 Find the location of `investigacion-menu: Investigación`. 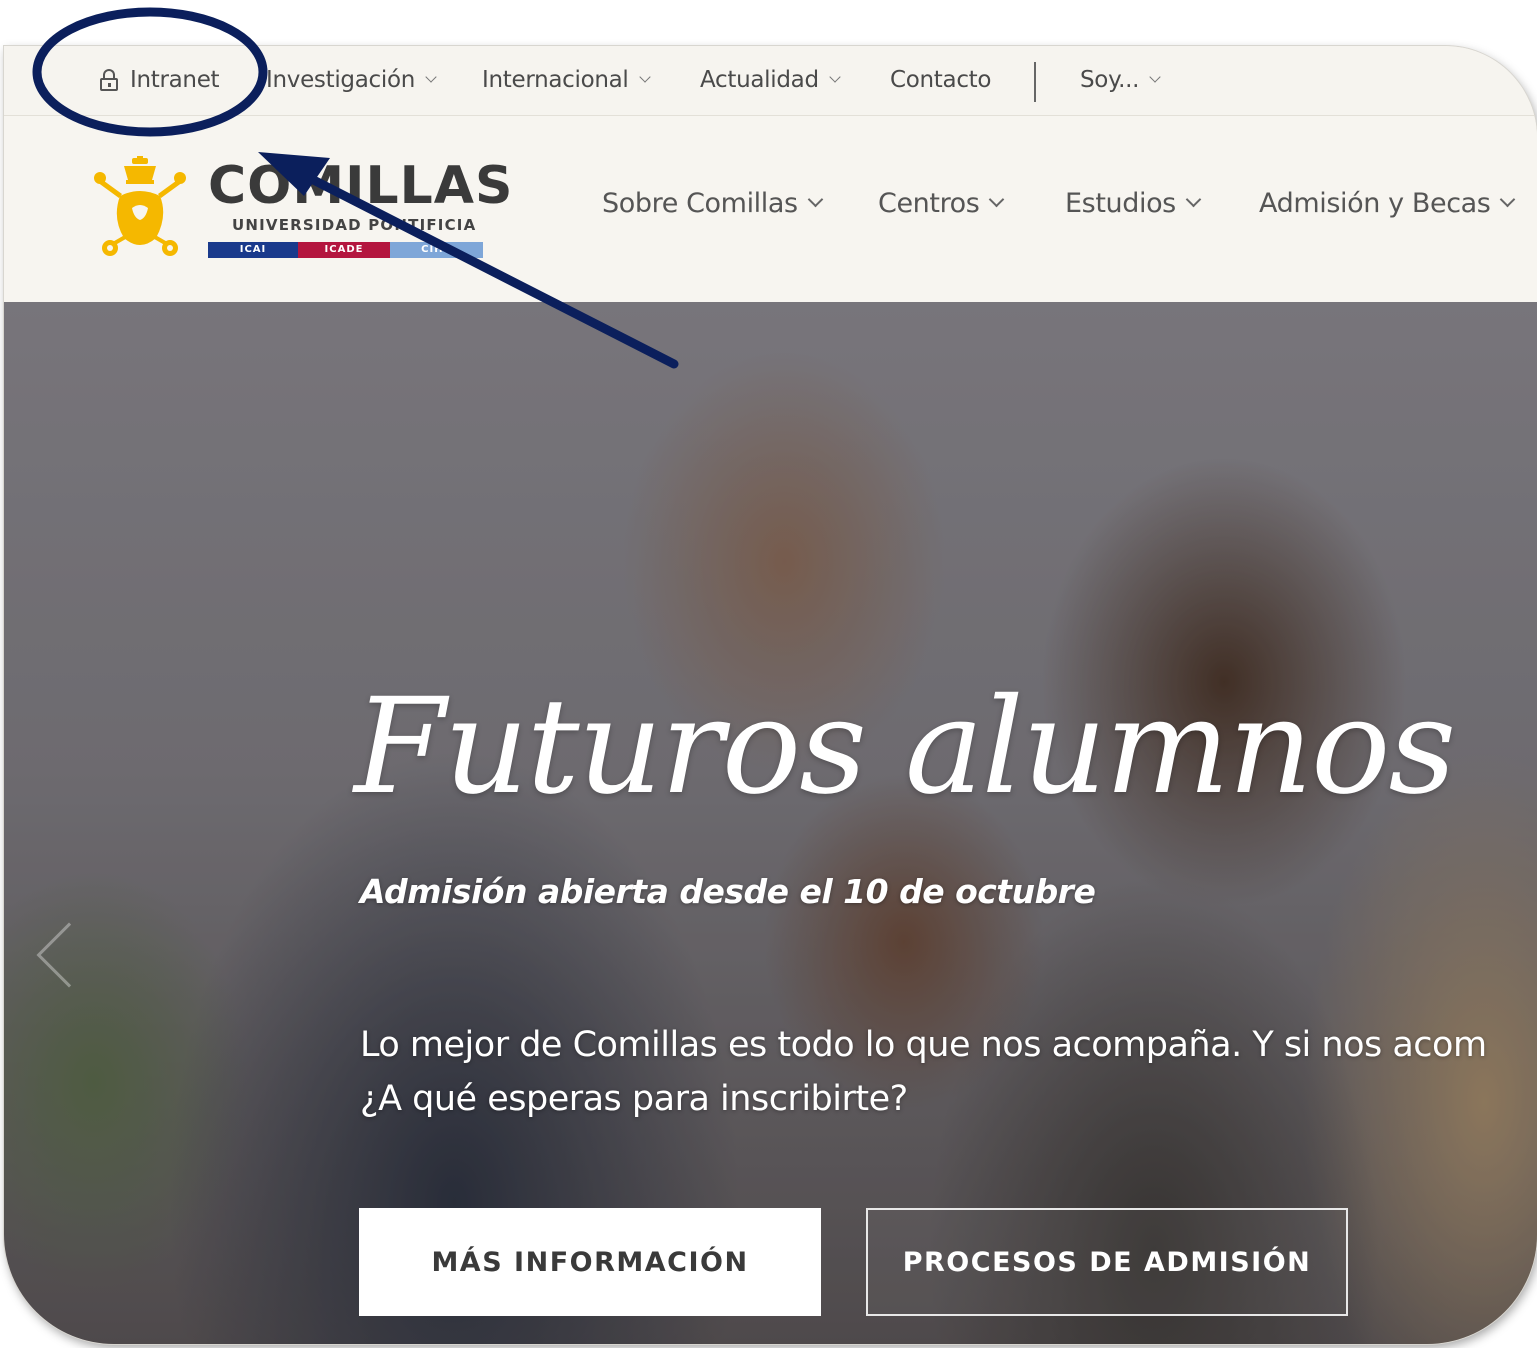

investigacion-menu: Investigación is located at coordinates (351, 80).